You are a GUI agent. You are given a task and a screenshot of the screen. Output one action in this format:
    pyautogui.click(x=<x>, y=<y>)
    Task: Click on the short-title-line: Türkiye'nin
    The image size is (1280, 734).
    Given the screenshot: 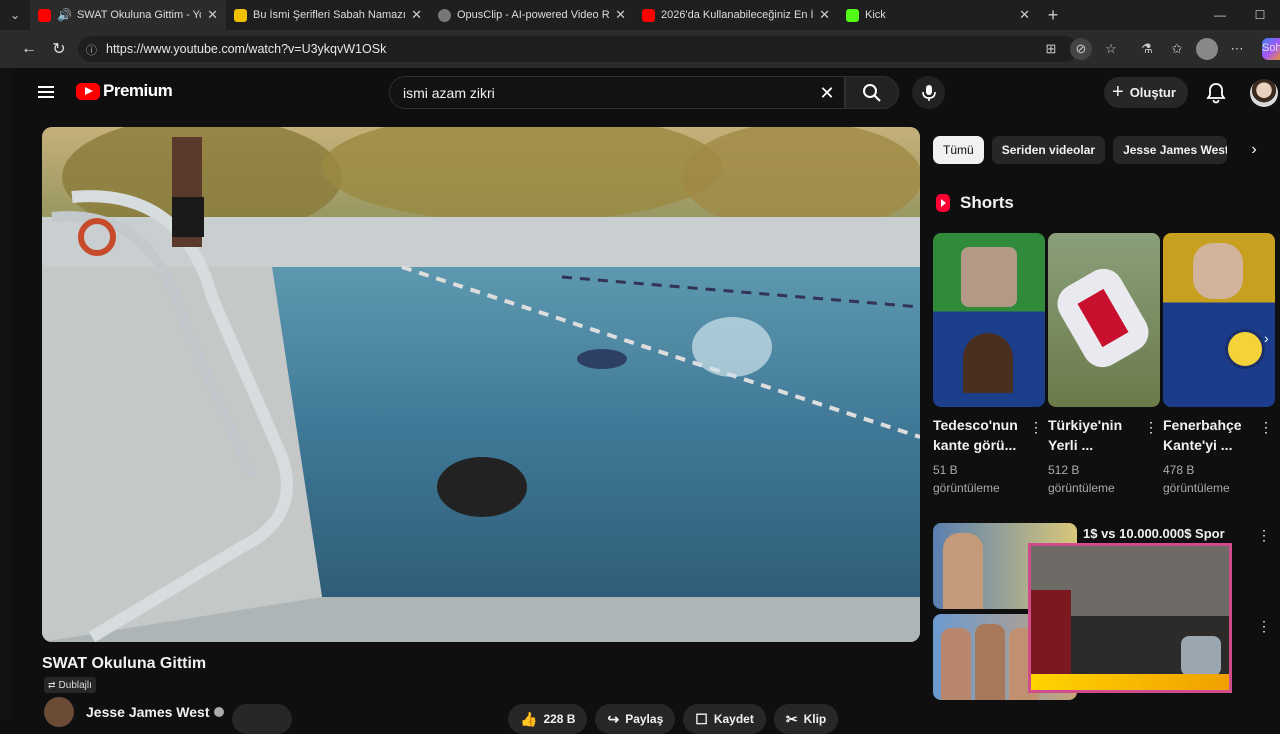 What is the action you would take?
    pyautogui.click(x=1085, y=425)
    